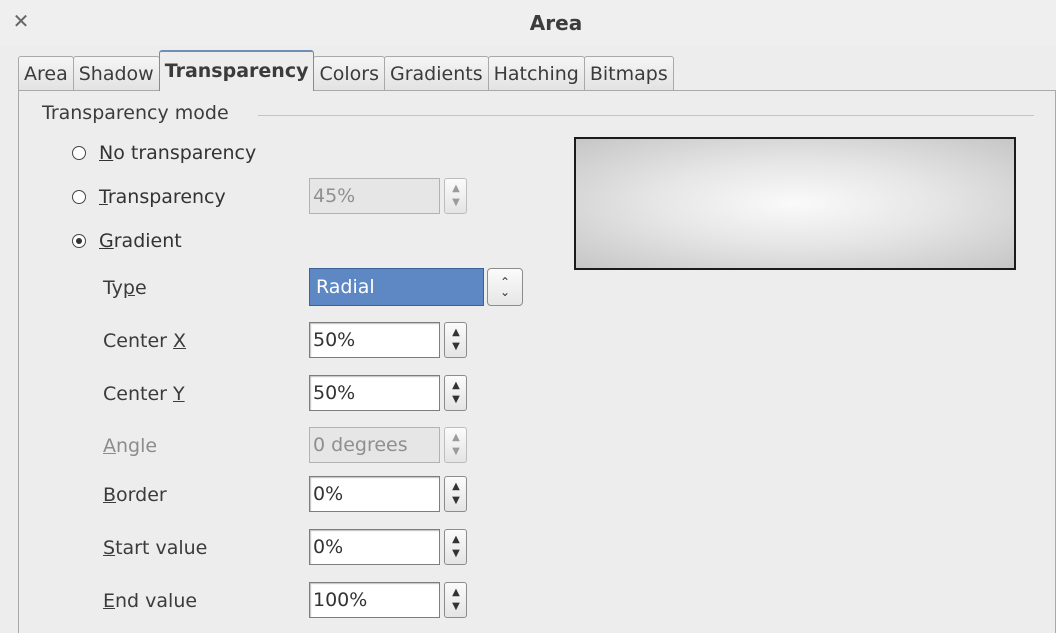  I want to click on center-y-spinbox: 50% ▲ ▼, so click(388, 393).